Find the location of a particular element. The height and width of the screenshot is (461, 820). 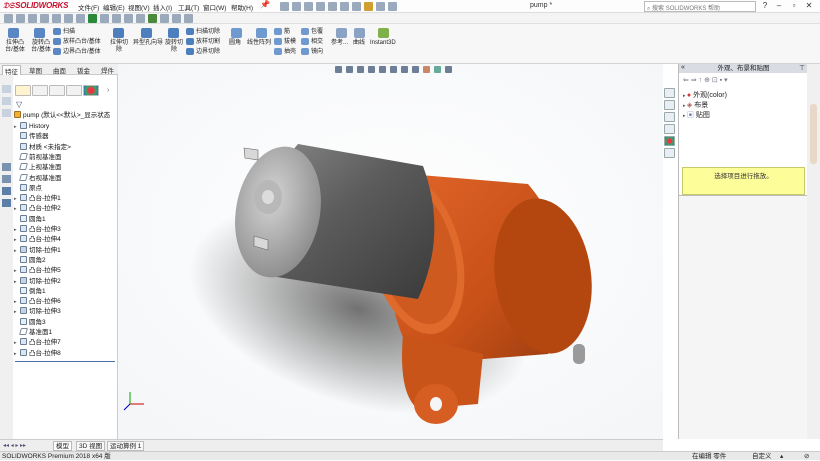

undo-icon is located at coordinates (344, 6).